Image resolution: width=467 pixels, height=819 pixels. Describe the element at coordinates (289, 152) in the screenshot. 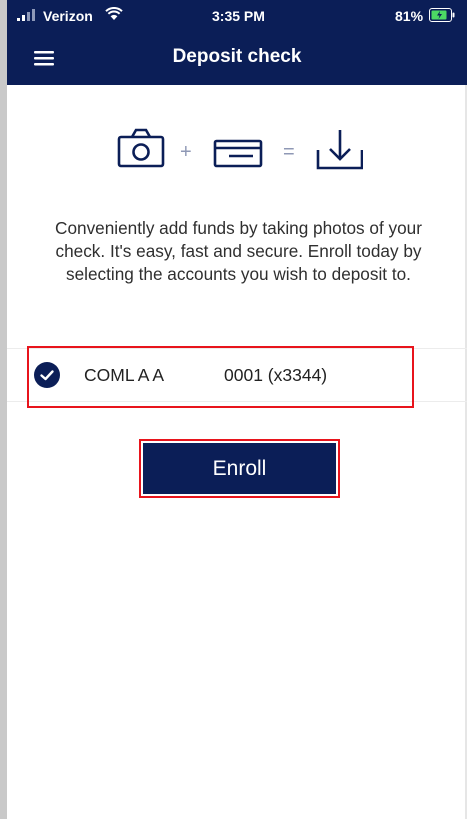

I see `equals-sign: =` at that location.